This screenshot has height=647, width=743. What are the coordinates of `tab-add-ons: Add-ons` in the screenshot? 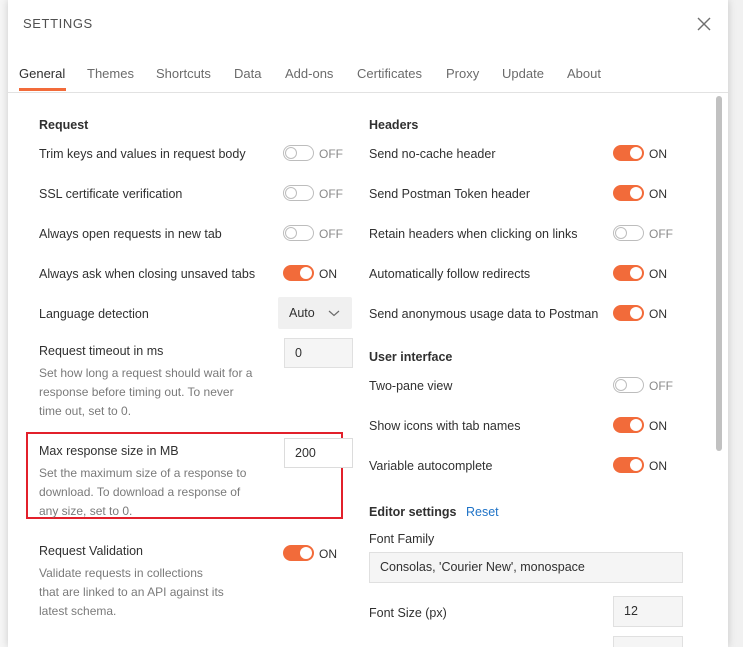 It's located at (309, 73).